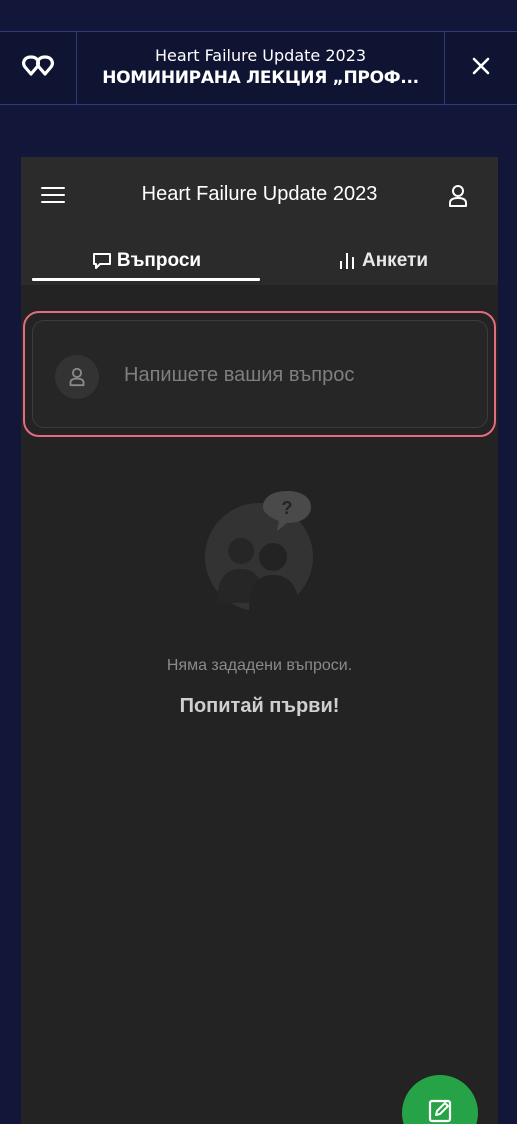 Image resolution: width=517 pixels, height=1124 pixels. I want to click on close-button, so click(481, 68).